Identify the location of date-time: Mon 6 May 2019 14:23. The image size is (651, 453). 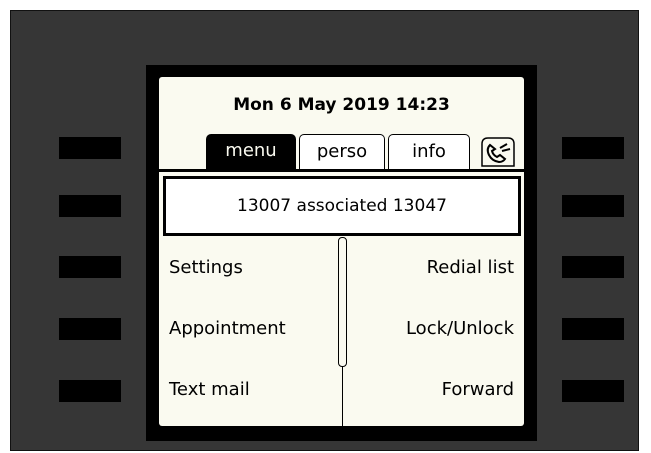
(341, 105).